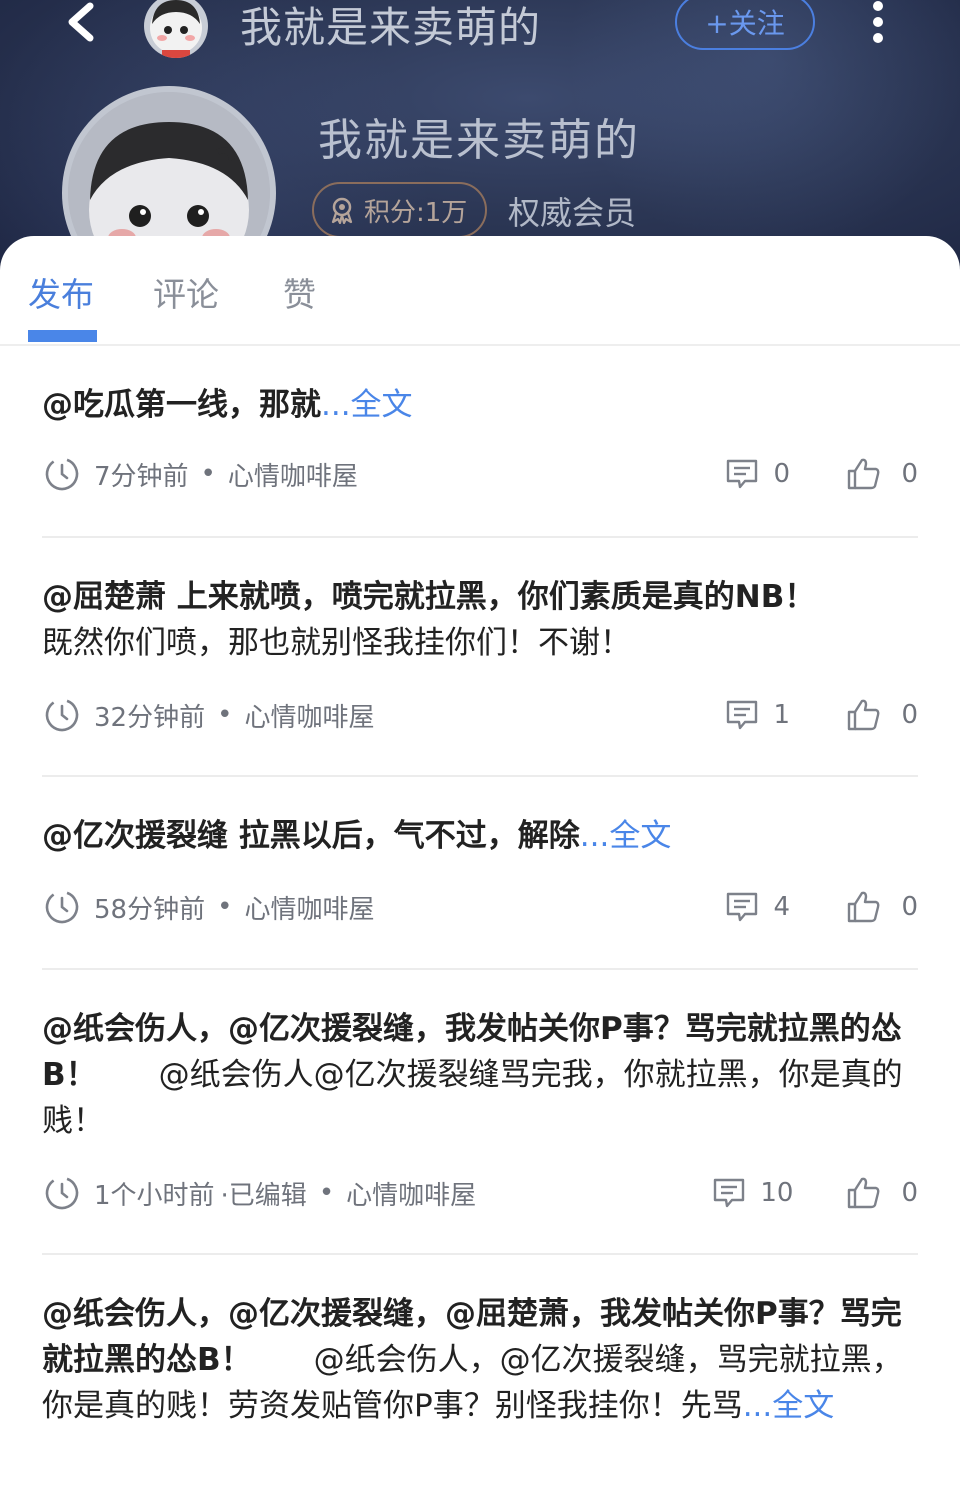  I want to click on score-badge: 积分:1万, so click(400, 210).